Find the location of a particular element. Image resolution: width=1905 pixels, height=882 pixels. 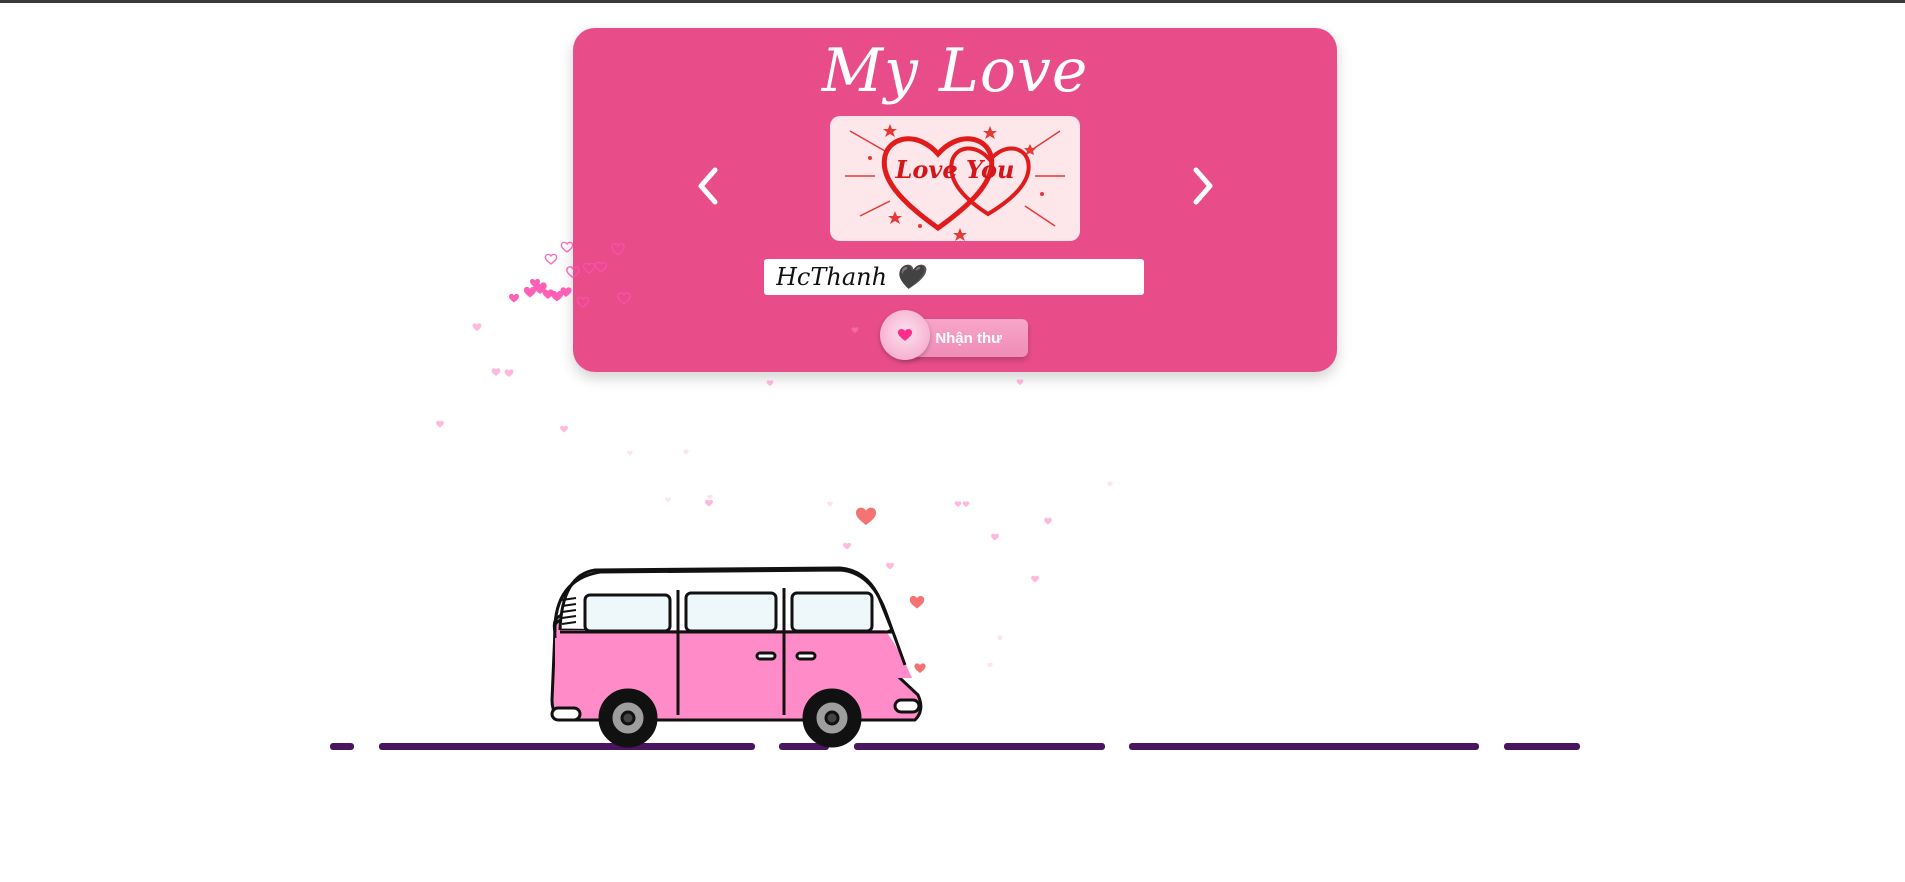

chevron-right-icon is located at coordinates (1203, 186).